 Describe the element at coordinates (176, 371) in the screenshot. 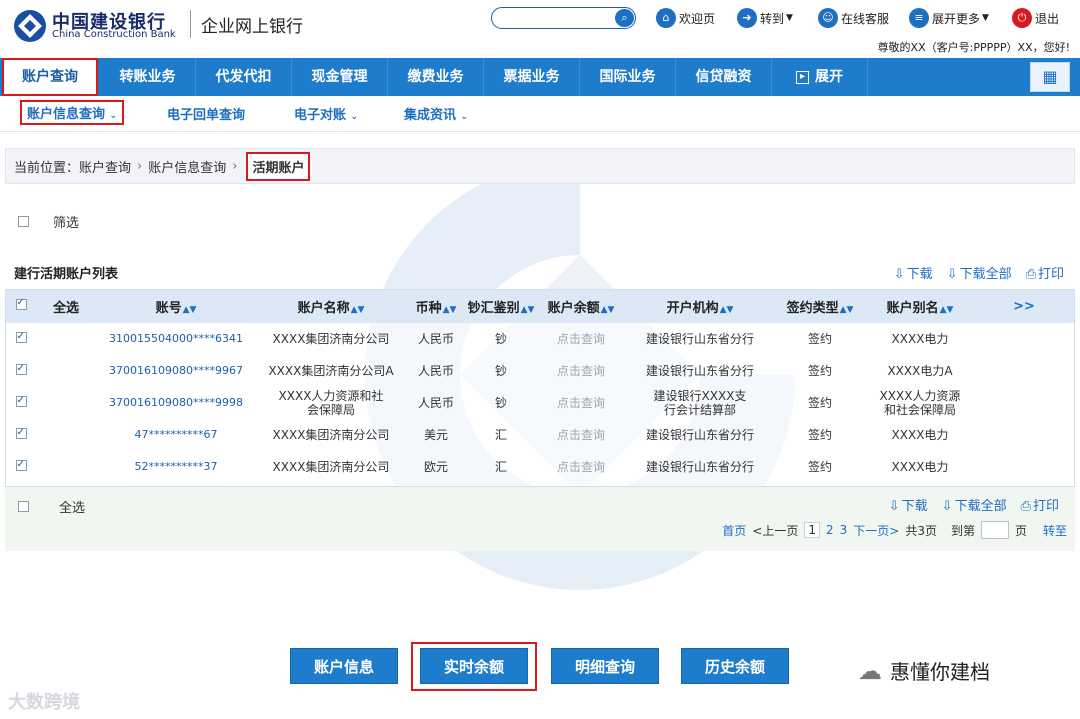

I see `account-number: 370016109080****9967` at that location.